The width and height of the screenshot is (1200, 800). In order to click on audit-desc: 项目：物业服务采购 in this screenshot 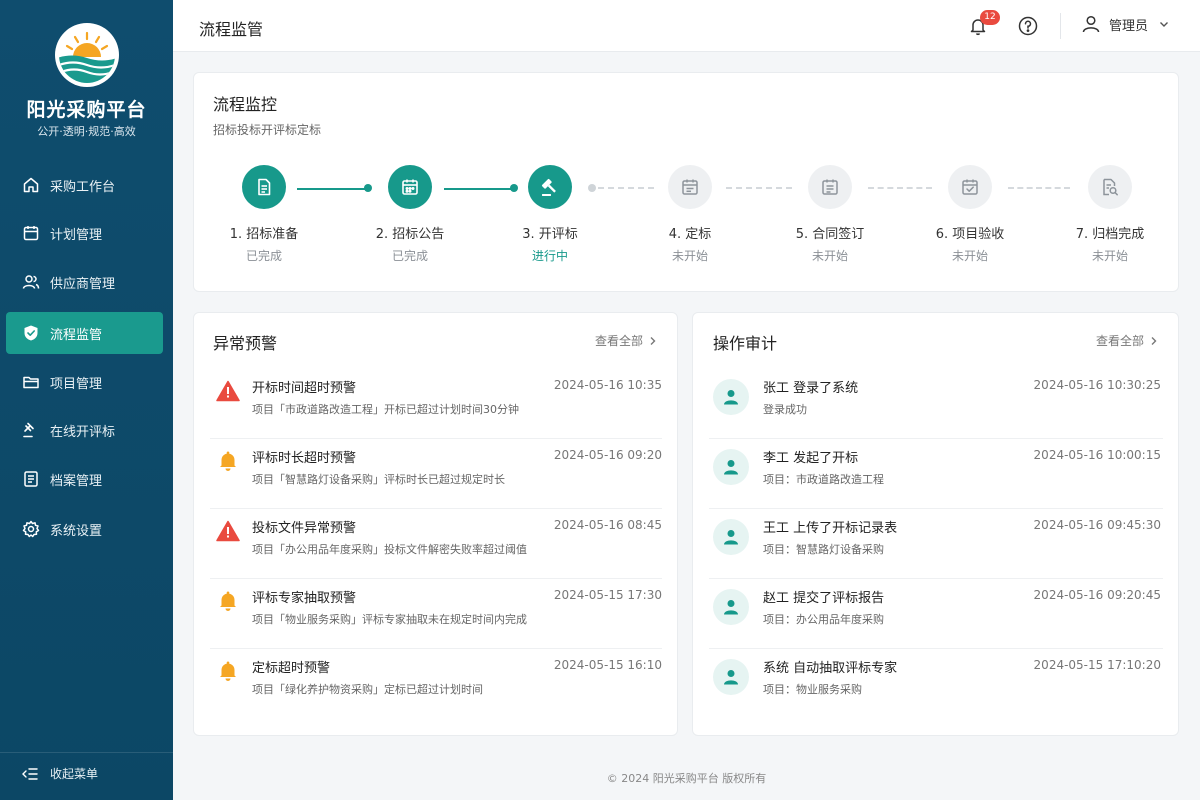, I will do `click(812, 689)`.